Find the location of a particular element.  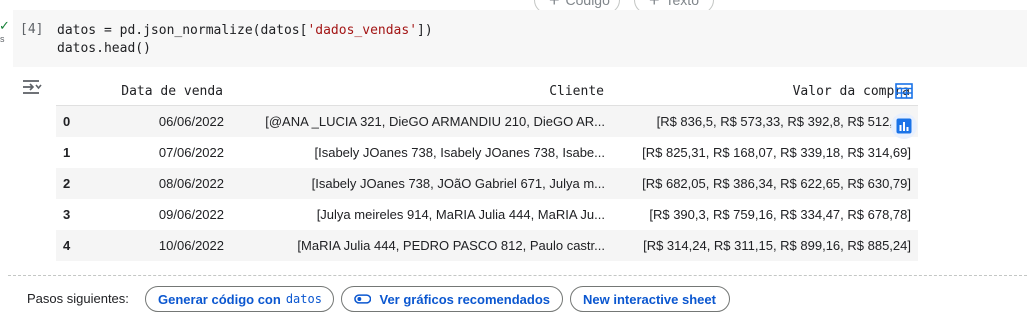

table-icon is located at coordinates (904, 91).